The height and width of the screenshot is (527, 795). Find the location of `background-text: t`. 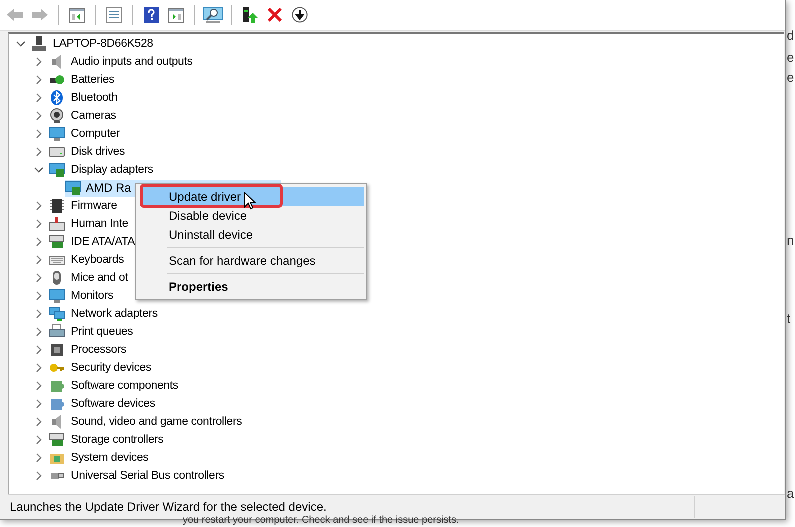

background-text: t is located at coordinates (789, 318).